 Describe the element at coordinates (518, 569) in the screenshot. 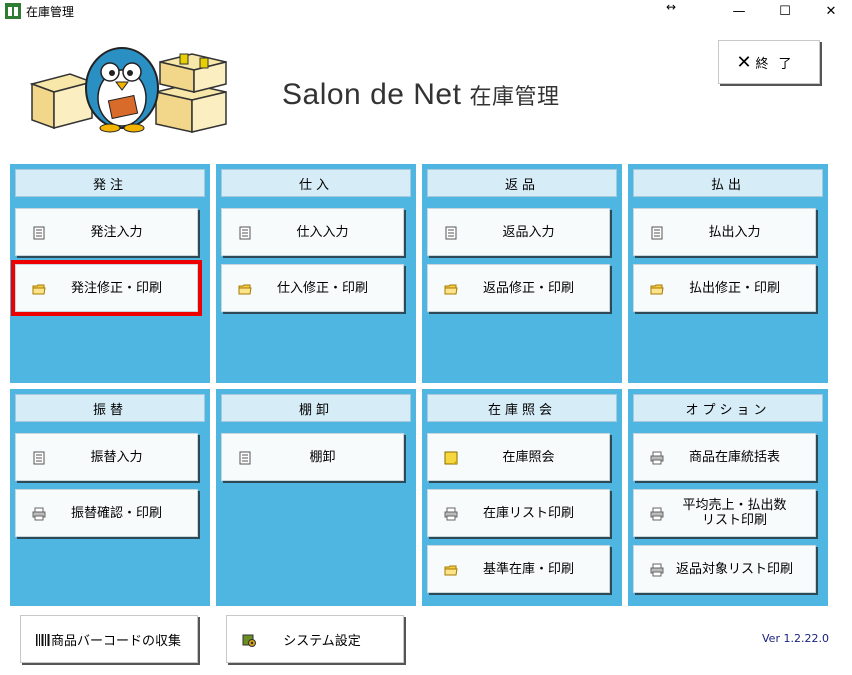

I see `standard-stock-print-button: 基準在庫・印刷` at that location.